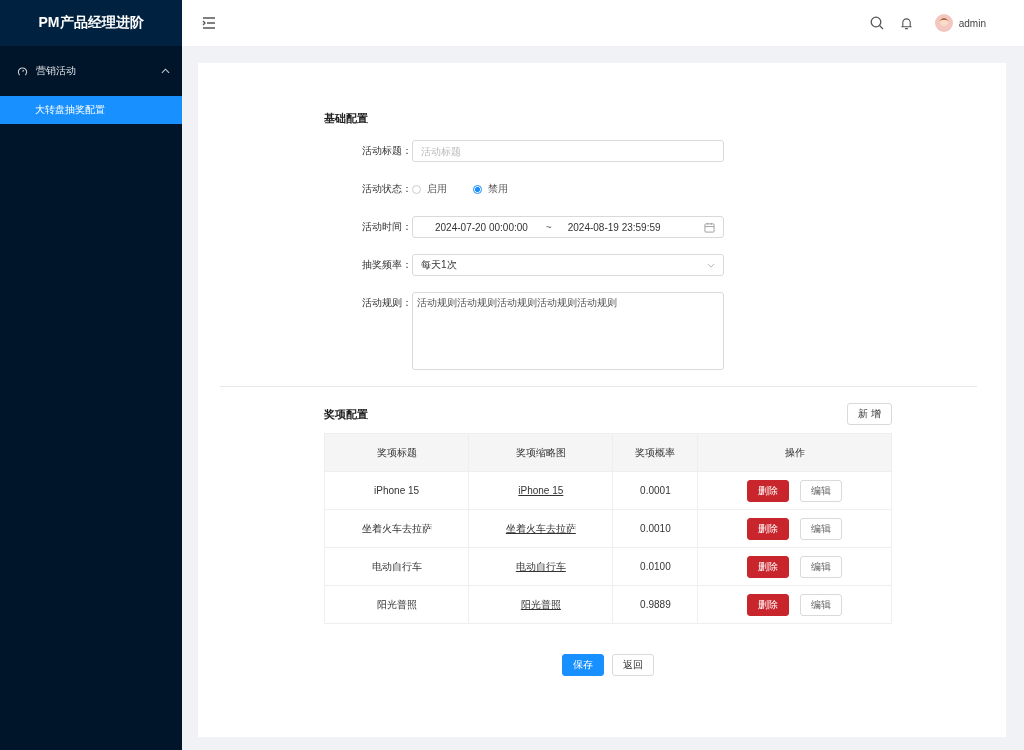 Image resolution: width=1024 pixels, height=750 pixels. I want to click on column-header: 奖项标题, so click(396, 452).